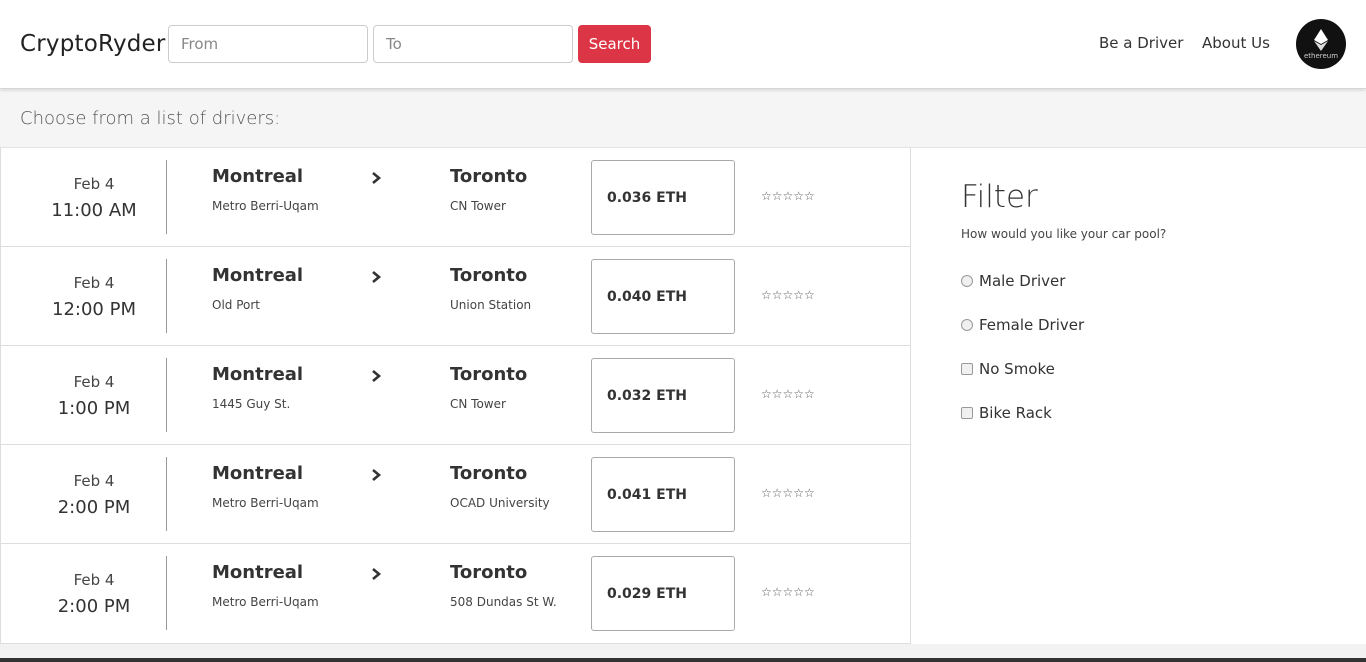 The image size is (1366, 662). Describe the element at coordinates (647, 297) in the screenshot. I see `price-value: 0.040 ETH` at that location.